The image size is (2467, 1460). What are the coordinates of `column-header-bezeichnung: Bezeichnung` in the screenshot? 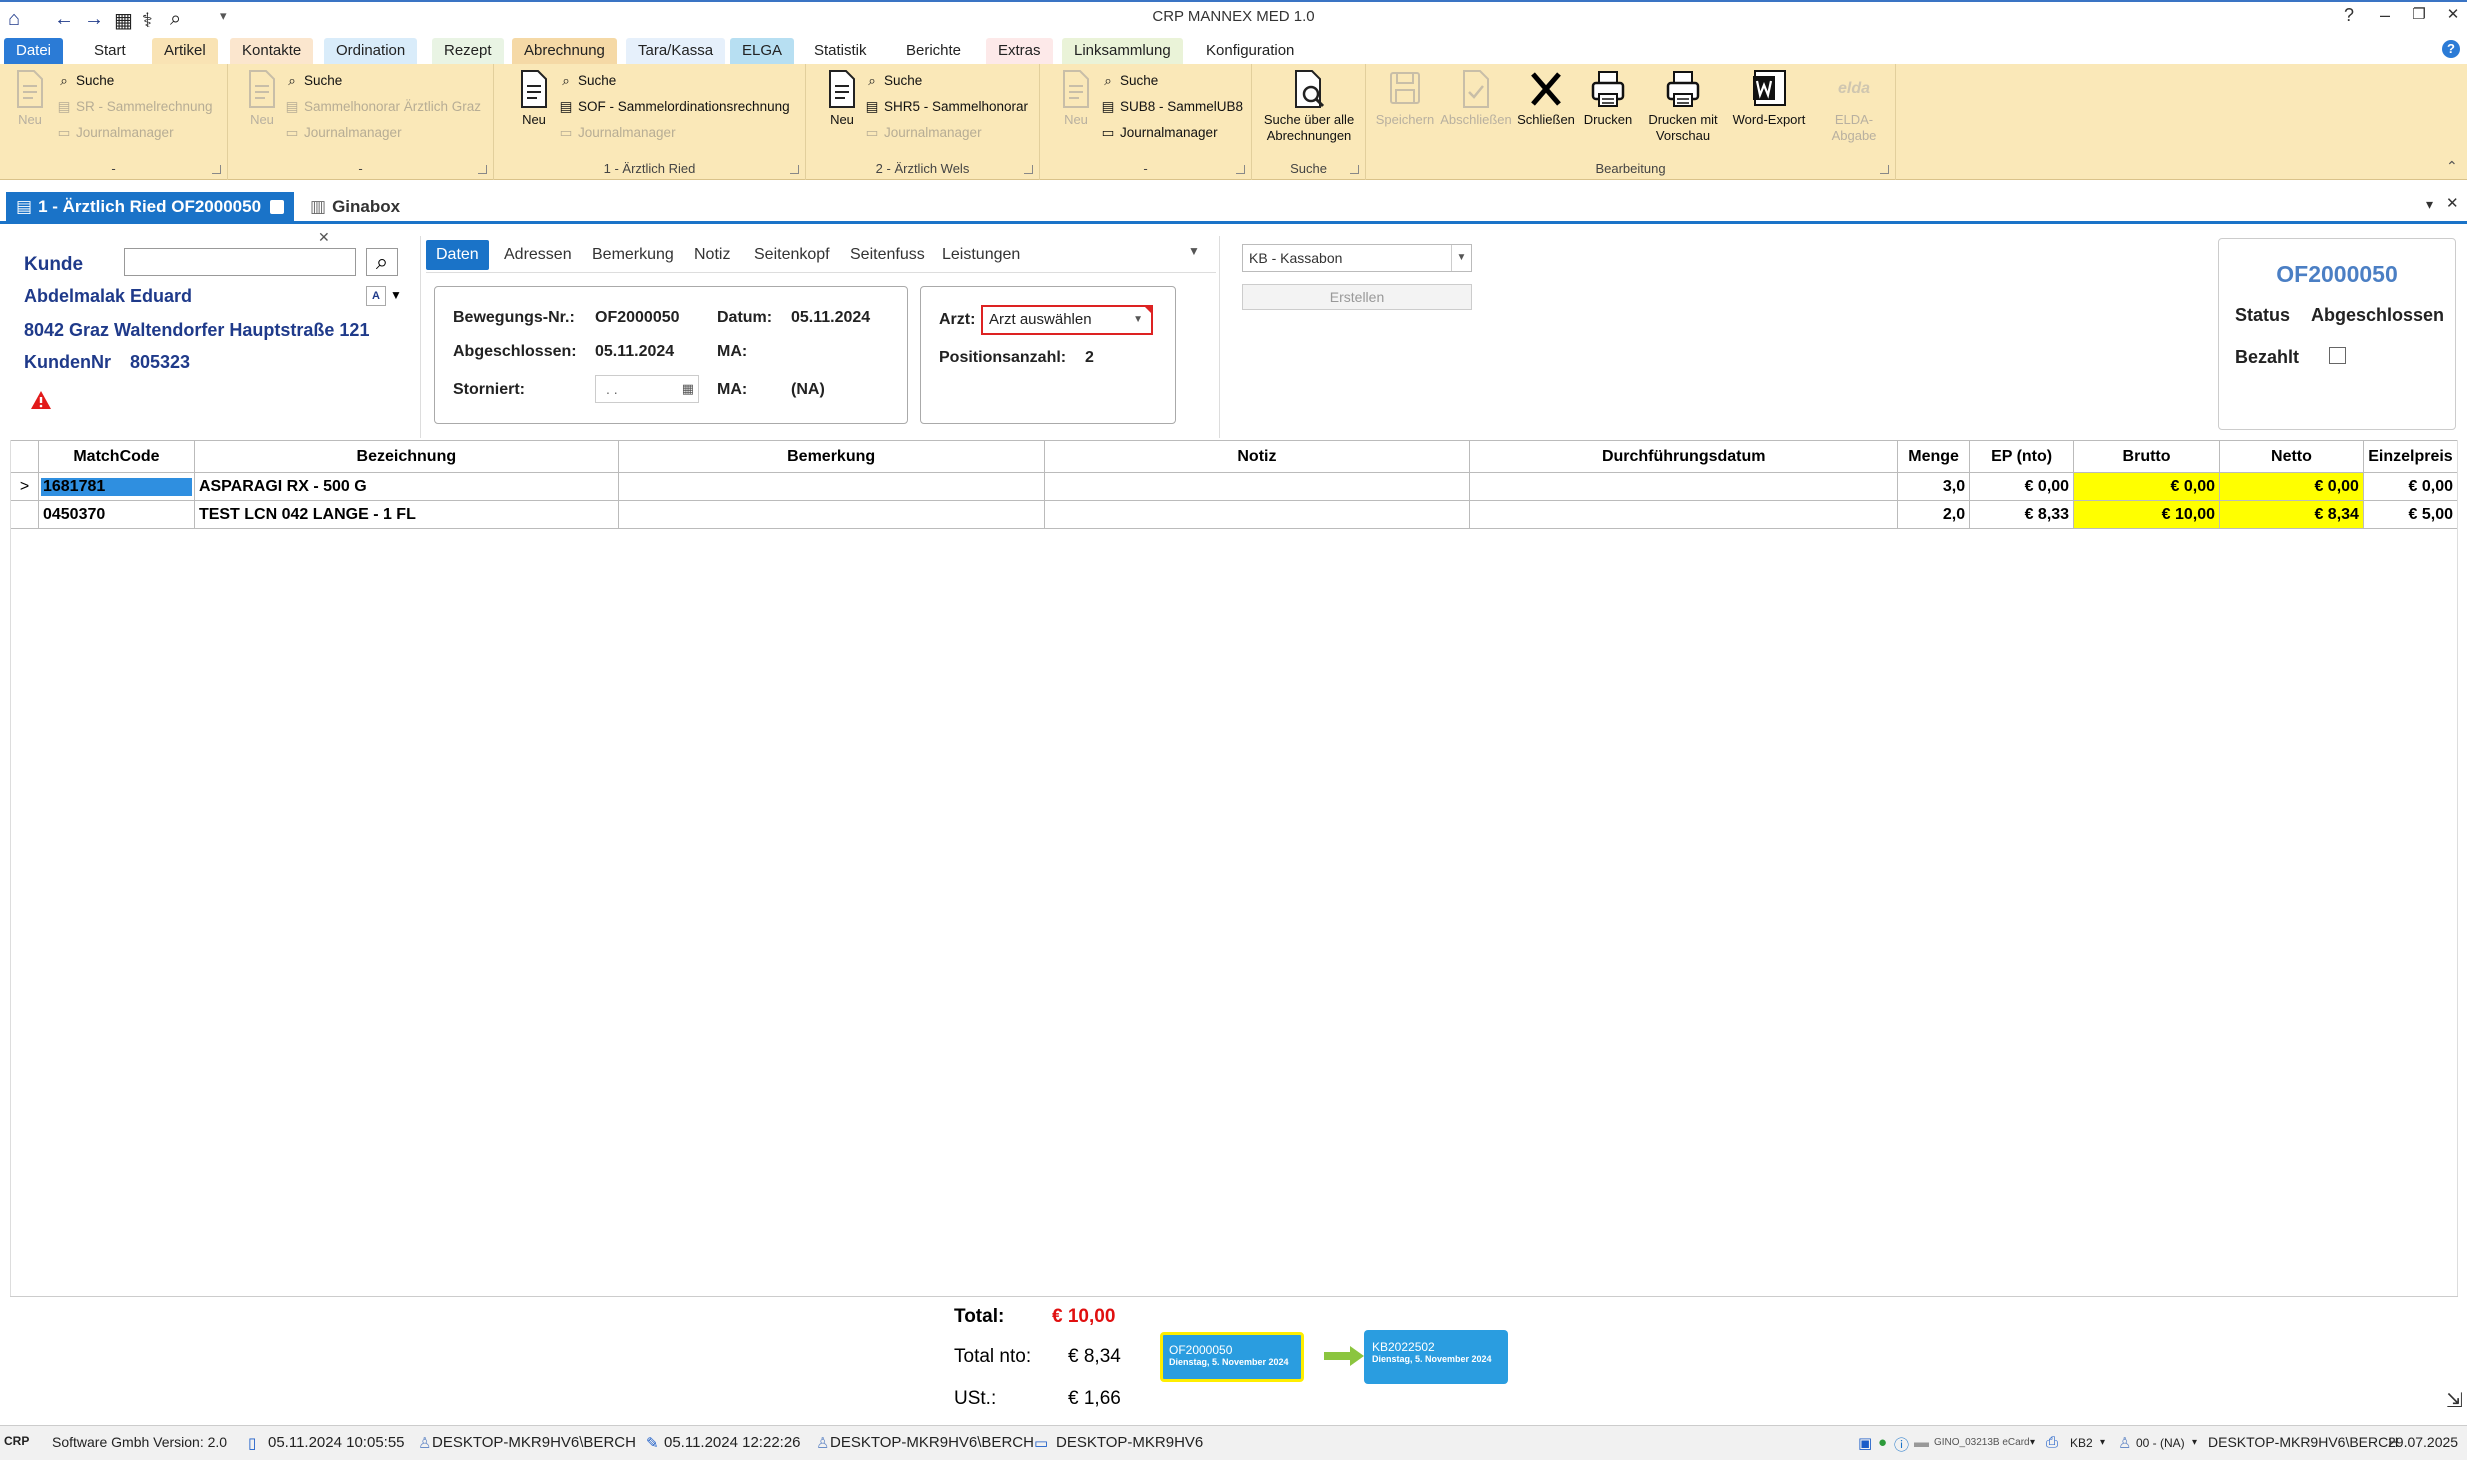 It's located at (406, 456).